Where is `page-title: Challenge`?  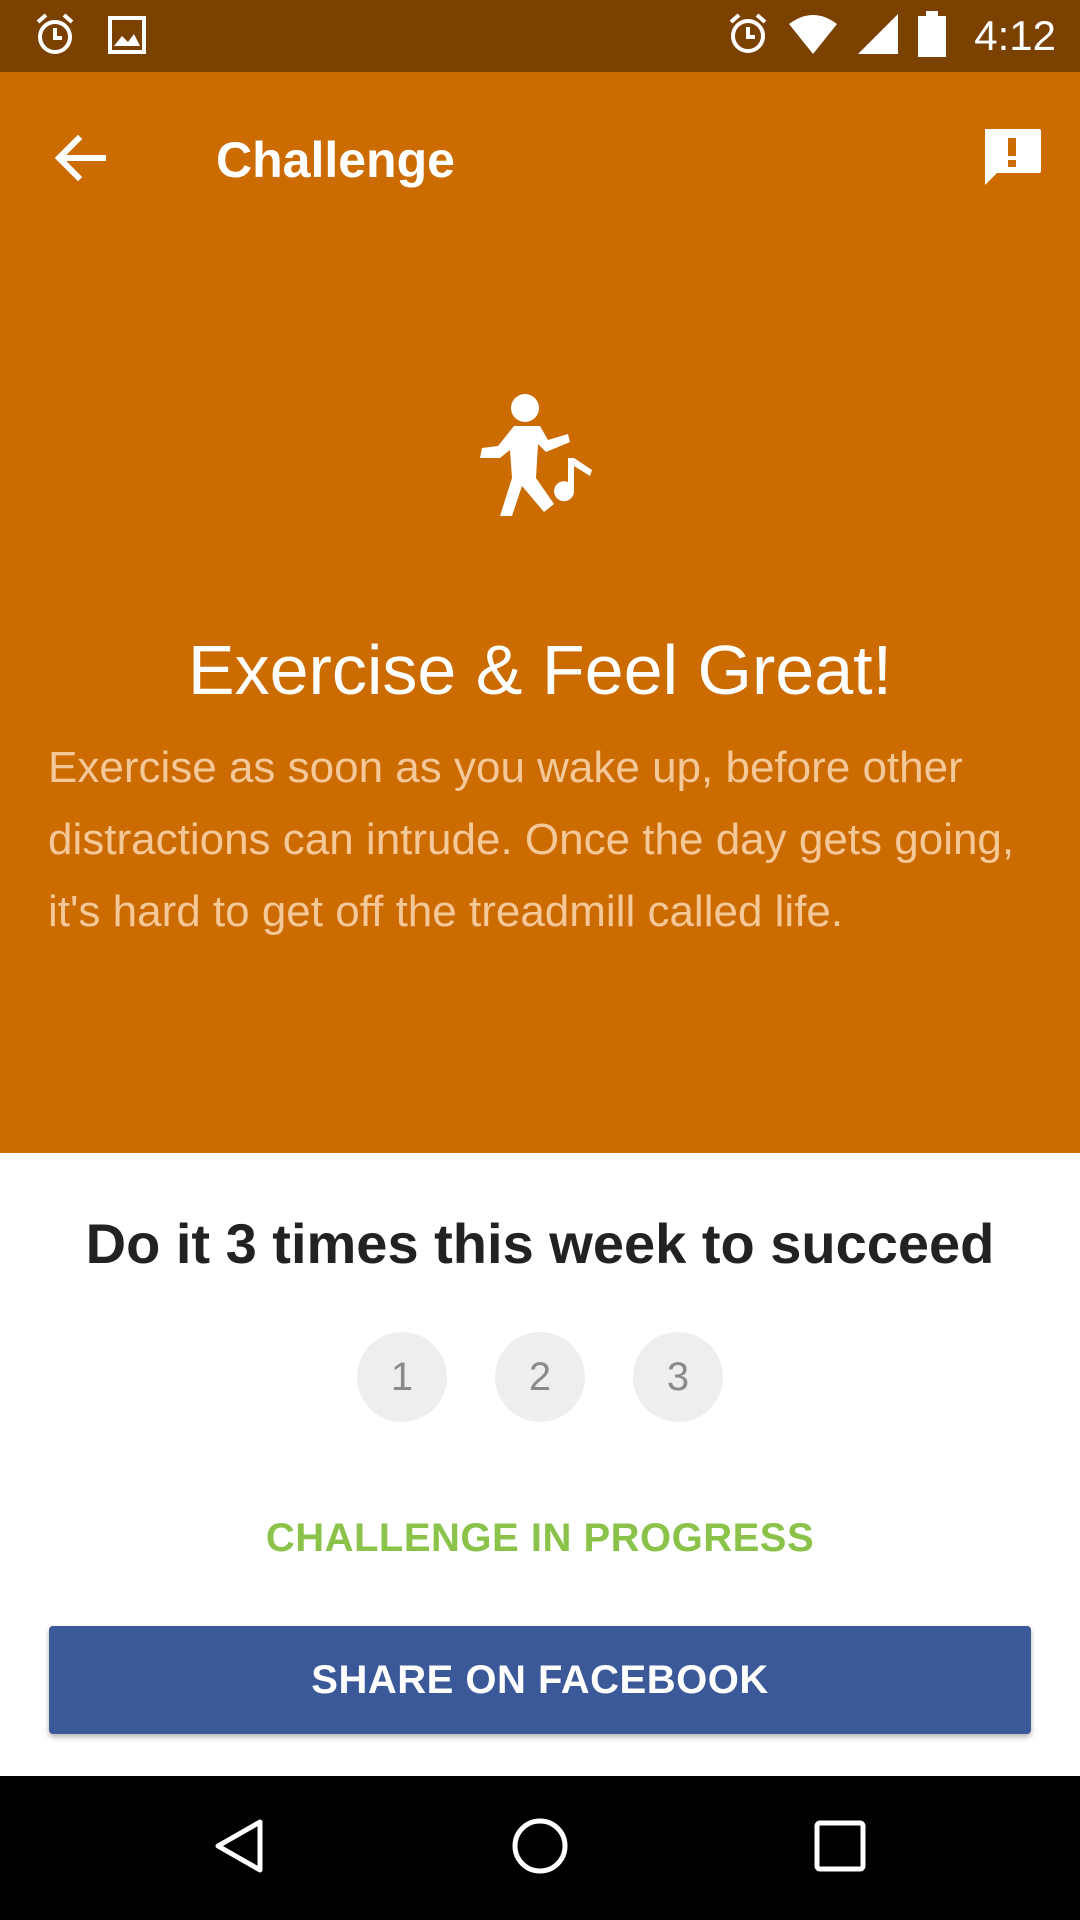 page-title: Challenge is located at coordinates (335, 160).